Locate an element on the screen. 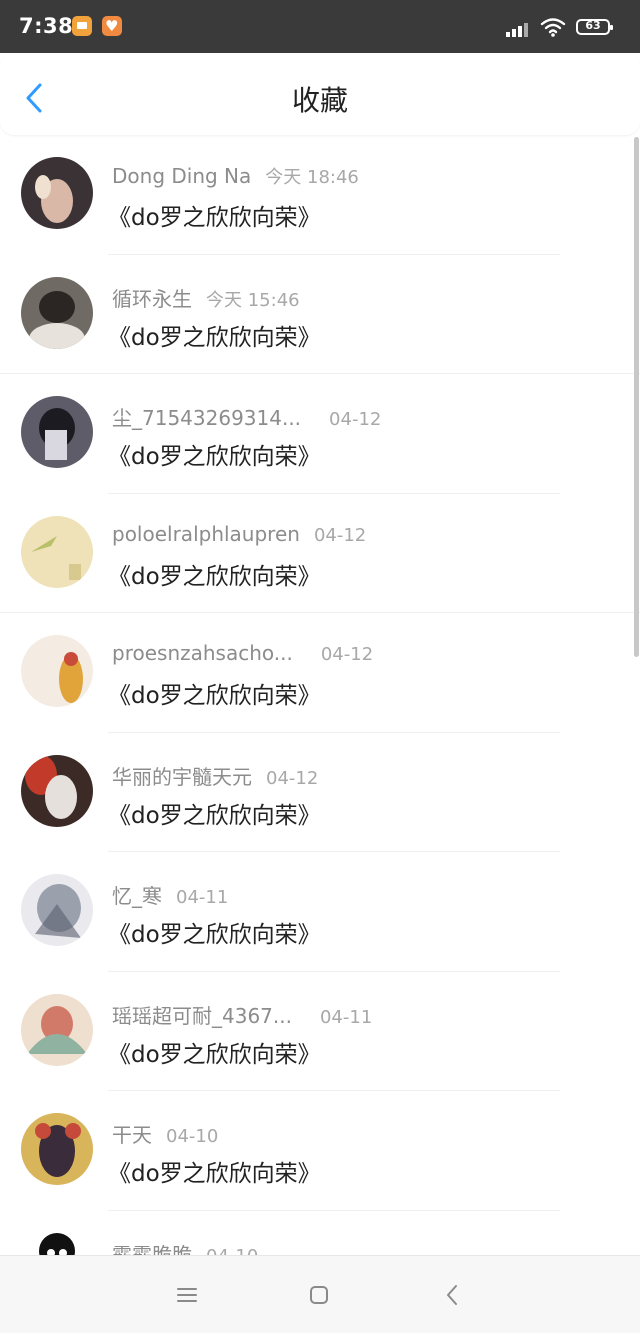  status-bar: 7:38 63 is located at coordinates (320, 26).